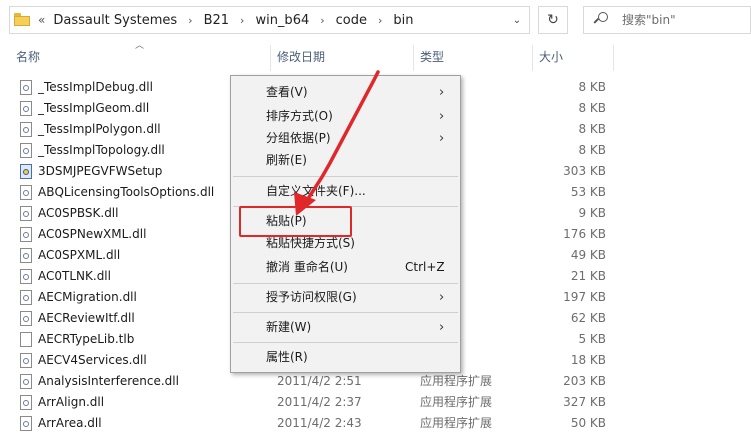 This screenshot has height=440, width=751. Describe the element at coordinates (375, 402) in the screenshot. I see `file-row: ArrAlign.dll 2011/4/2 2:37 应用程序扩展 327 KB` at that location.